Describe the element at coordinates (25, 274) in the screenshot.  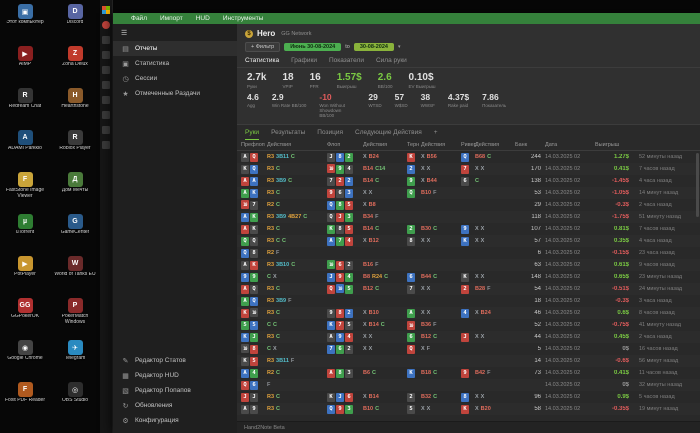
I see `desktop-icon: ▶ PotPlayer` at that location.